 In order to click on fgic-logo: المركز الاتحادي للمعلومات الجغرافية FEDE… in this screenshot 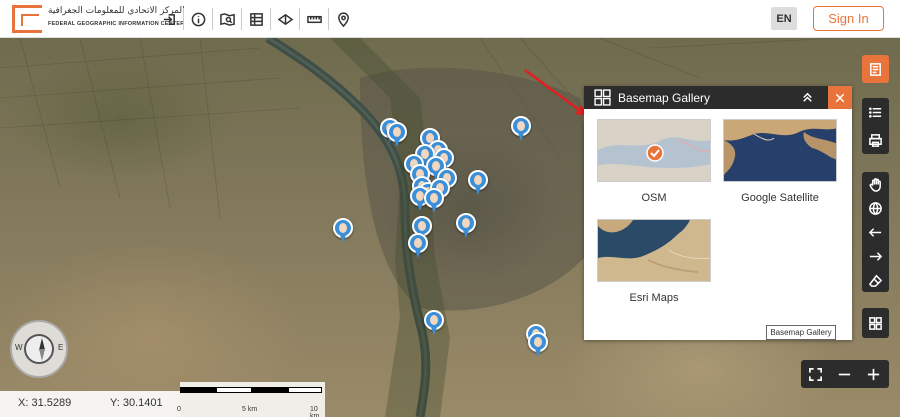, I will do `click(98, 19)`.